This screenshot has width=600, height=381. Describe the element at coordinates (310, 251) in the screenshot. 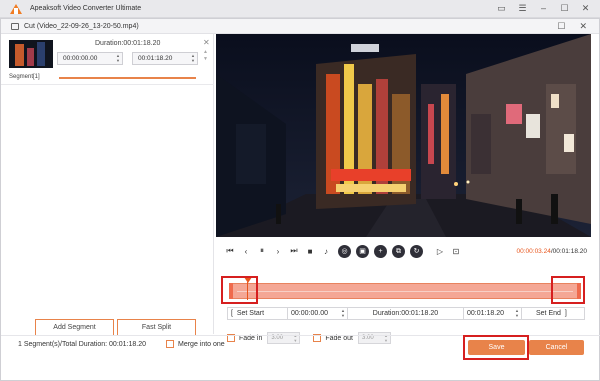

I see `stop-icon: ■` at that location.